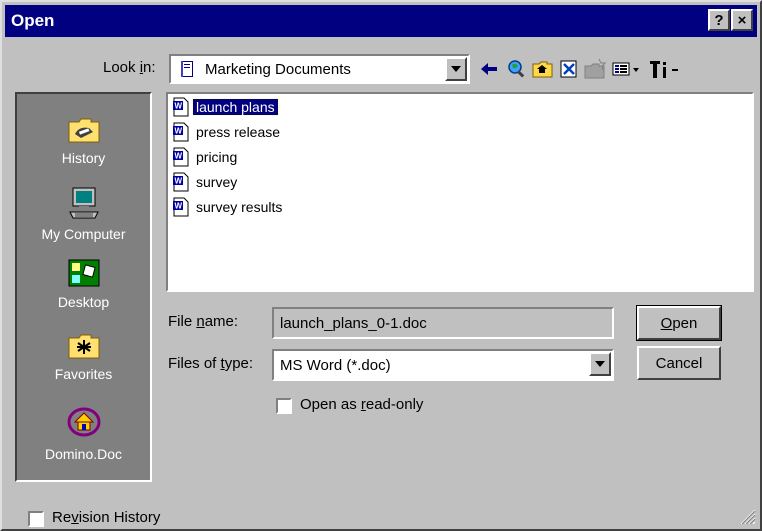 This screenshot has width=762, height=531. I want to click on views-menu-icon, so click(626, 69).